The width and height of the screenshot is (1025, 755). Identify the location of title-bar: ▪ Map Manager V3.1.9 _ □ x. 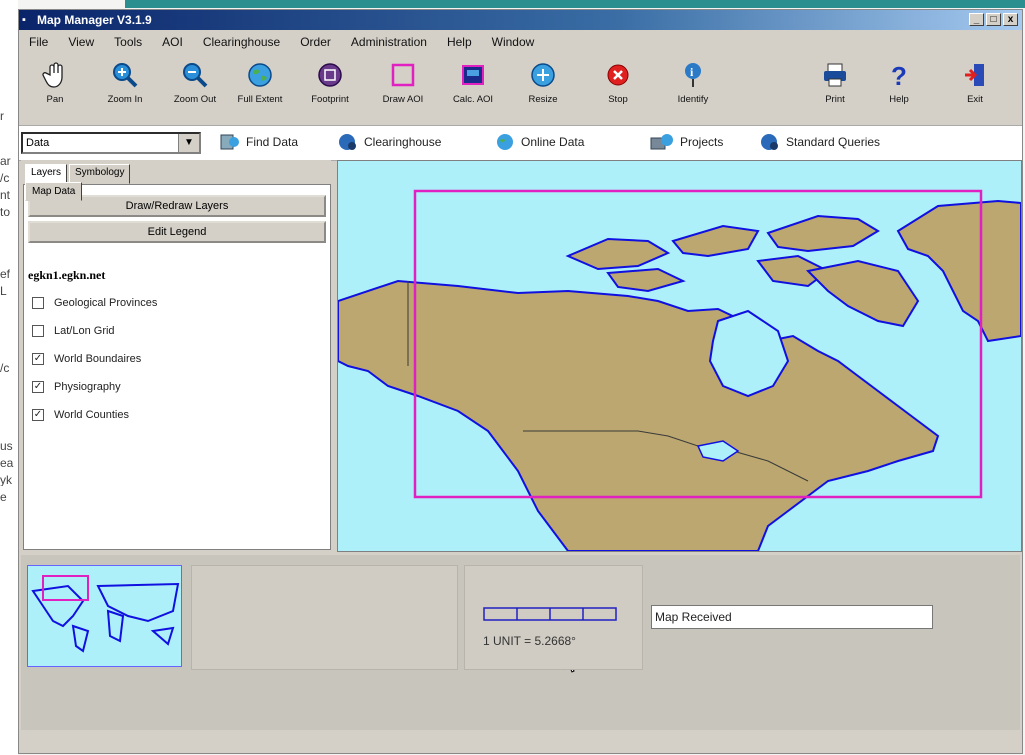
(520, 20).